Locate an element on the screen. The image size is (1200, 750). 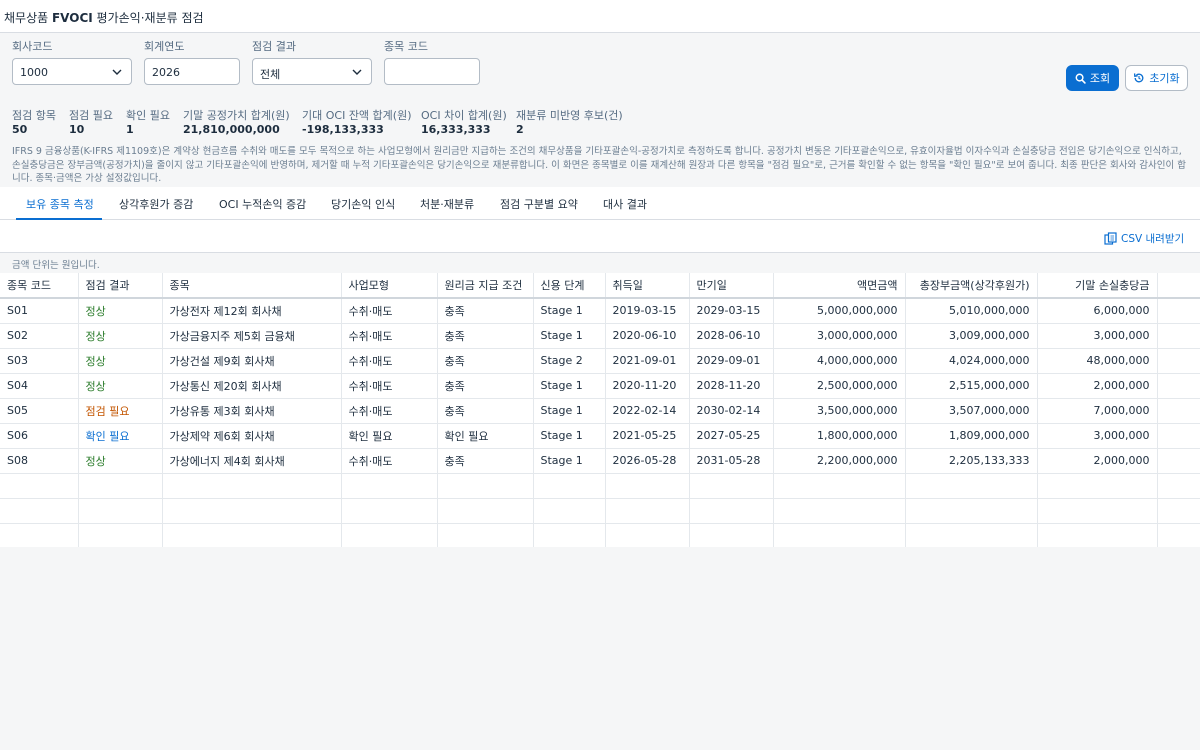
table-cell: 확인 필요 is located at coordinates (389, 436).